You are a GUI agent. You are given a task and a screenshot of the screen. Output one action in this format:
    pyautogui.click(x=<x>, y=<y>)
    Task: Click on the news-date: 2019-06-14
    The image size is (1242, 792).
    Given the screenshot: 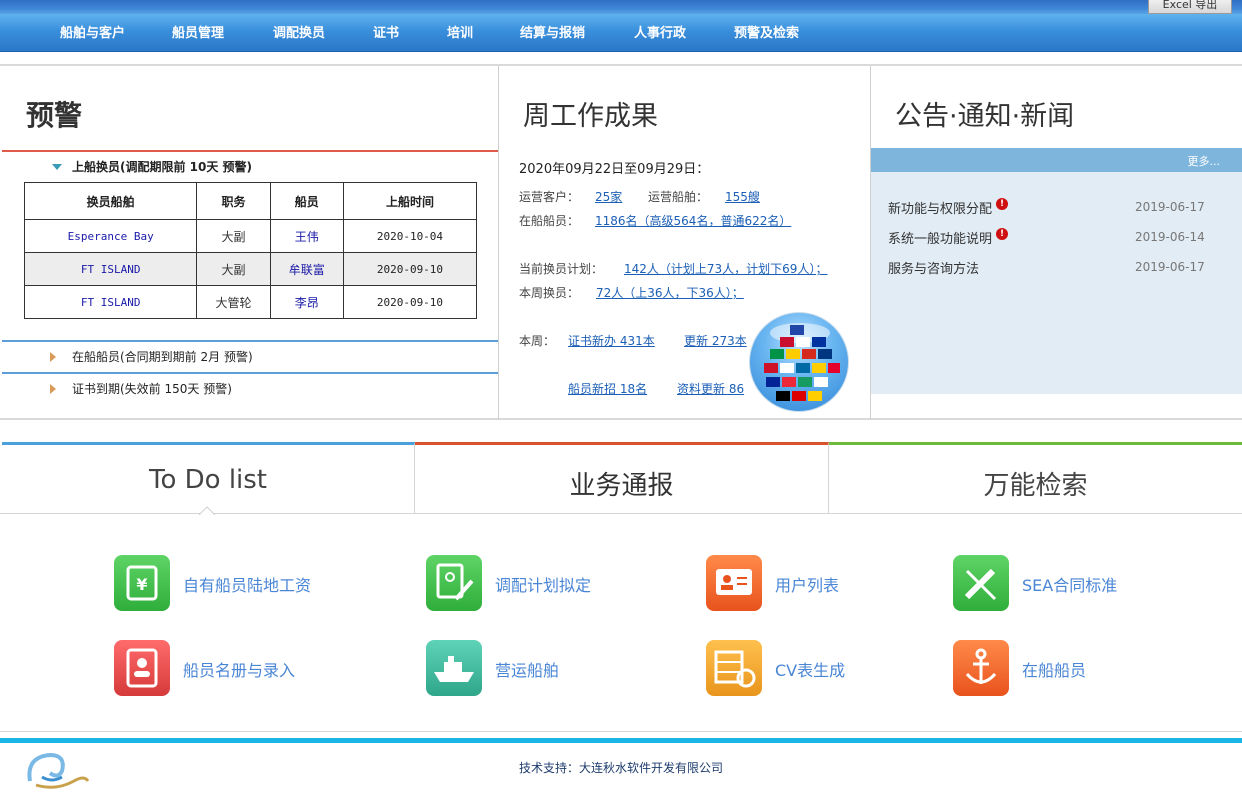 What is the action you would take?
    pyautogui.click(x=1170, y=237)
    